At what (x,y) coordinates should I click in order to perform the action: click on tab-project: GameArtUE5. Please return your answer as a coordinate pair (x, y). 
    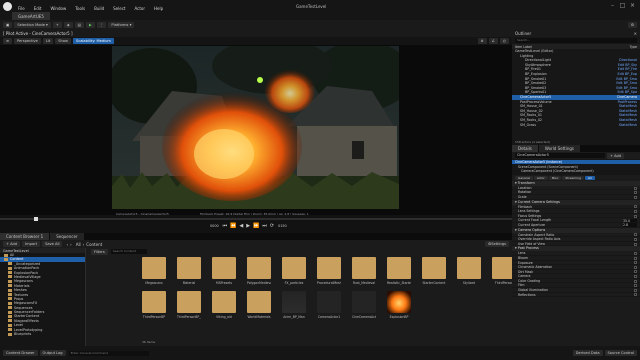
    Looking at the image, I should click on (31, 16).